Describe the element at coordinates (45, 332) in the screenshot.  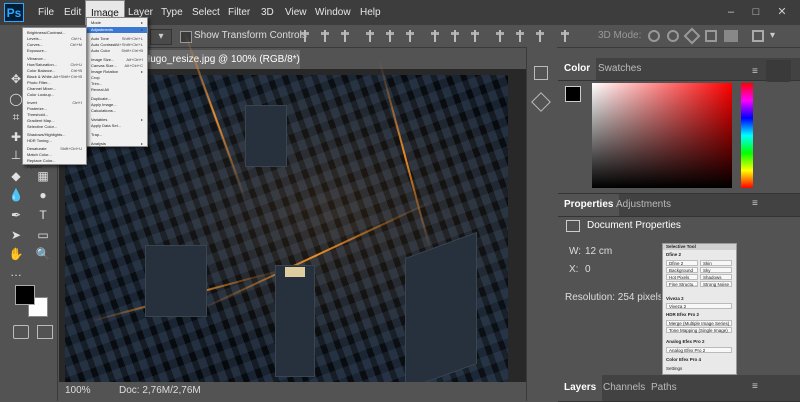
I see `screen-mode-icon` at that location.